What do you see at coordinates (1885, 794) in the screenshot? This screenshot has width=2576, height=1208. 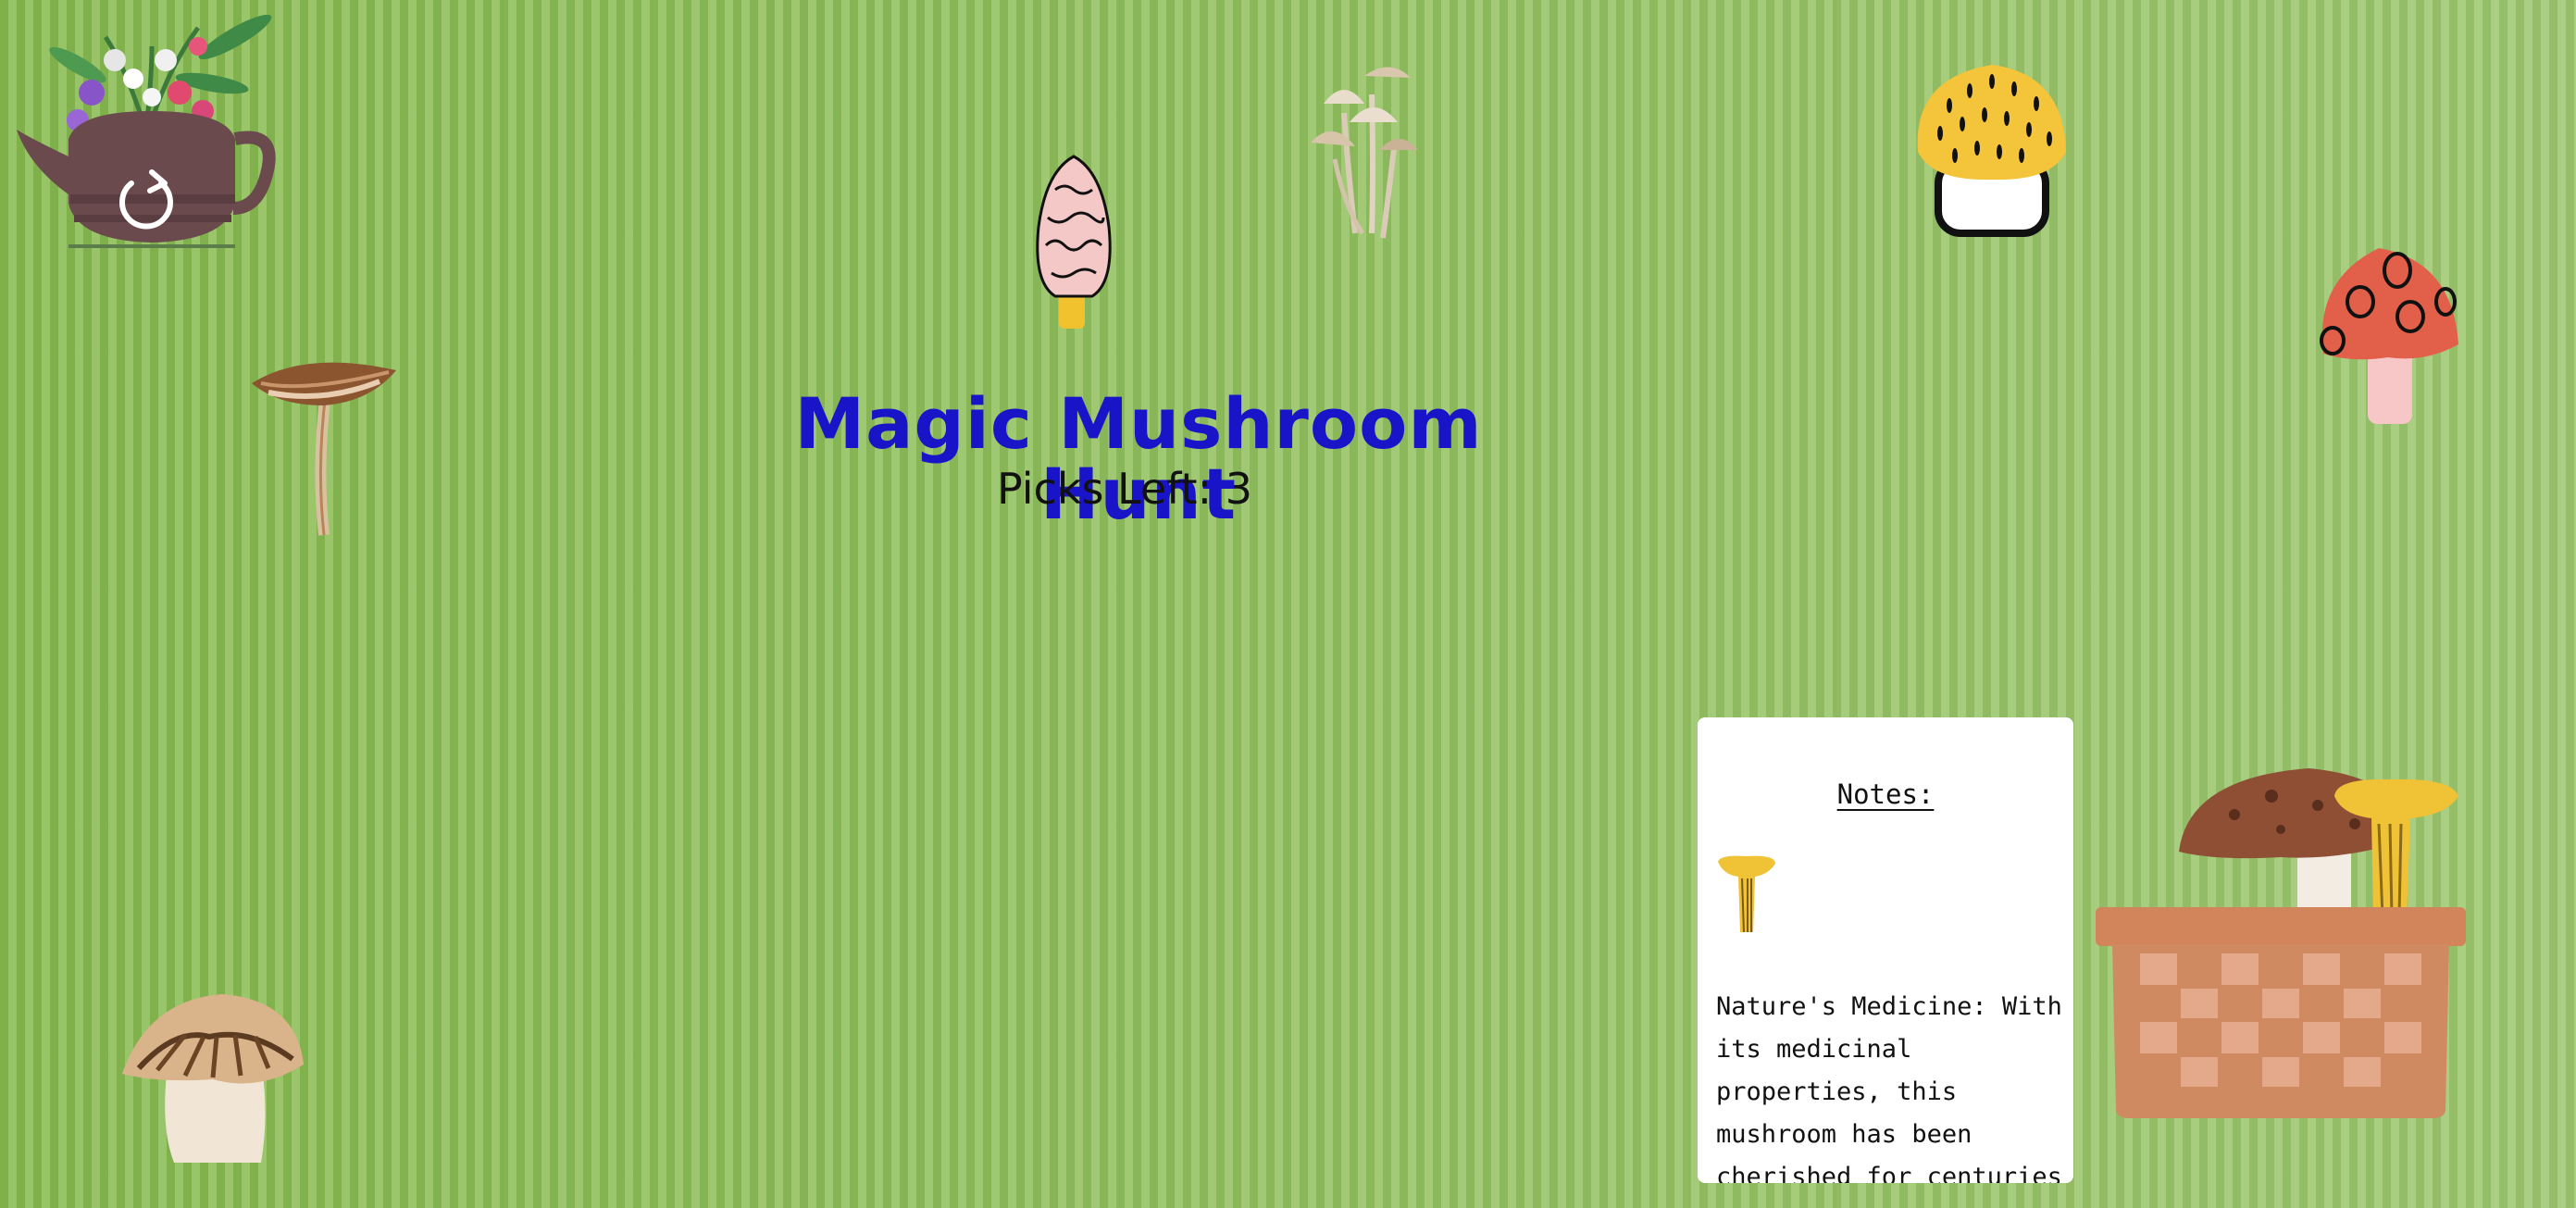 I see `notes-title: Notes:` at bounding box center [1885, 794].